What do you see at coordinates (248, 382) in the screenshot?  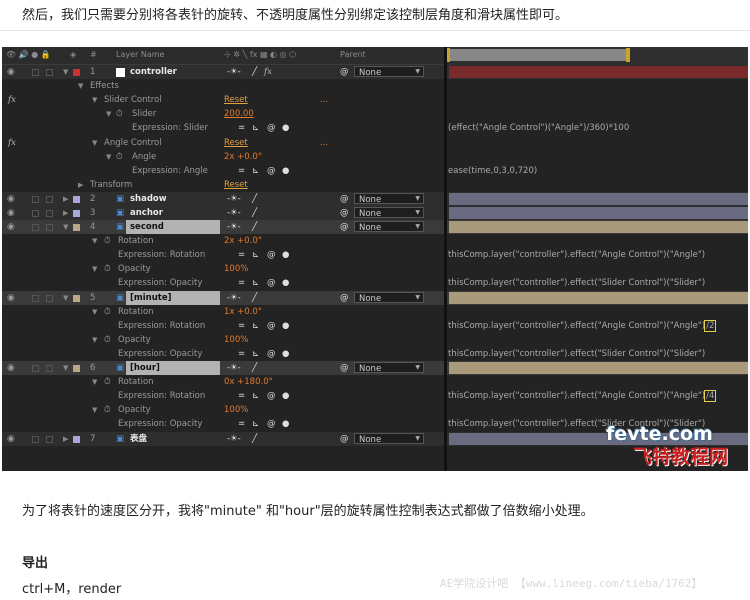 I see `property-value: 0x +180.0°` at bounding box center [248, 382].